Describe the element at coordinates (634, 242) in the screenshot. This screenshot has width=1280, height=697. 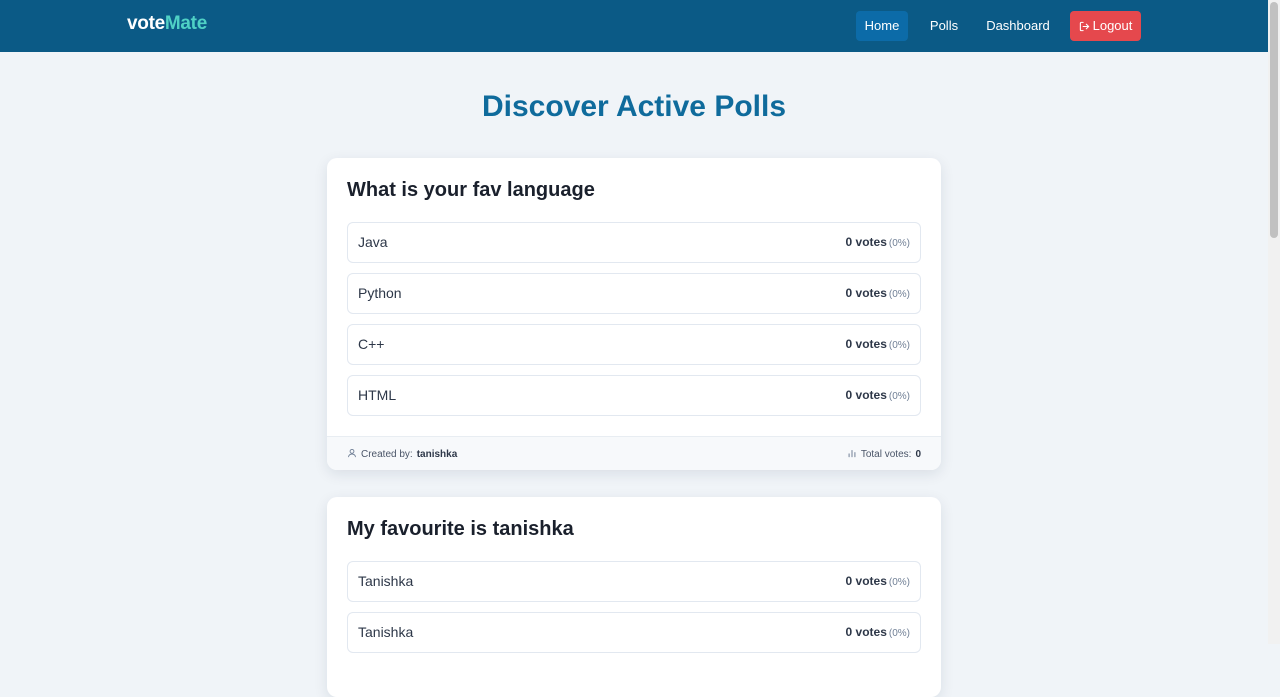
I see `poll-option: Java 0 votes (0%)` at that location.